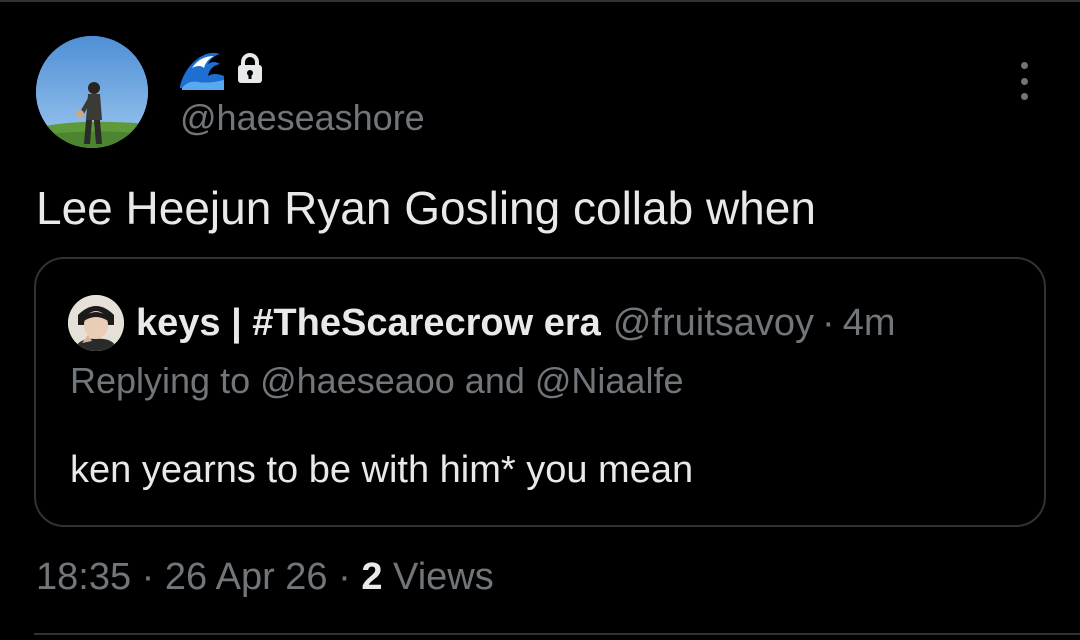 This screenshot has height=640, width=1080. Describe the element at coordinates (540, 1) in the screenshot. I see `top-divider` at that location.